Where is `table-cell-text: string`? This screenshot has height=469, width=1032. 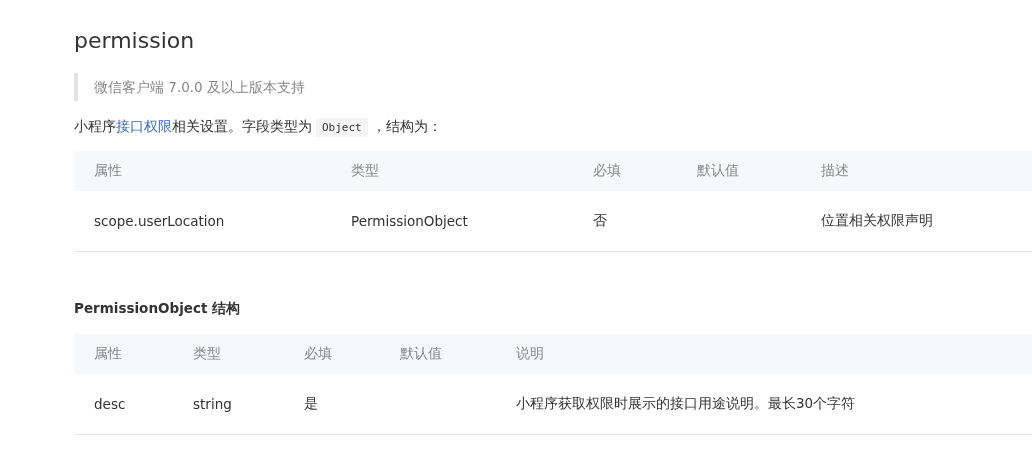 table-cell-text: string is located at coordinates (212, 404).